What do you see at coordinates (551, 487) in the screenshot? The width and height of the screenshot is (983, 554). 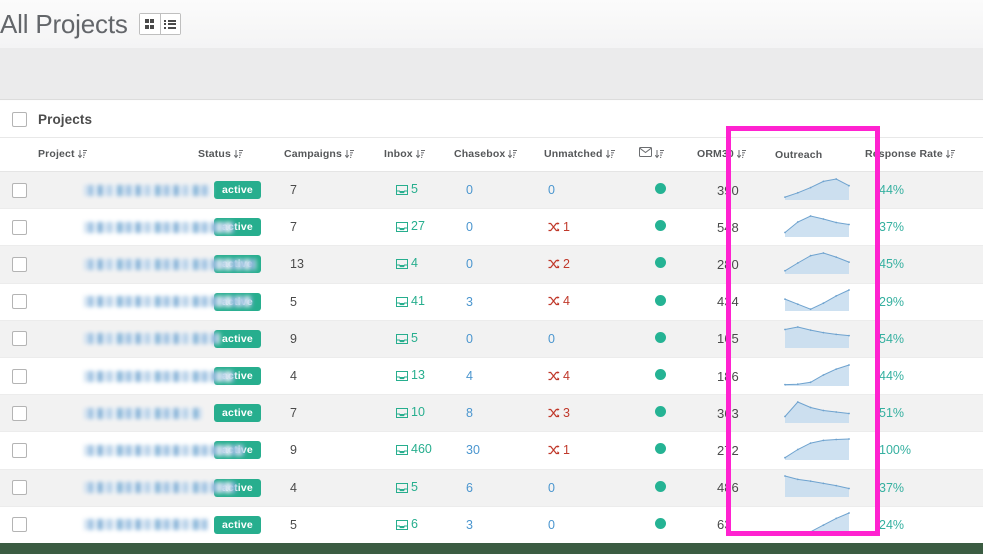 I see `unmatched-value: 0` at bounding box center [551, 487].